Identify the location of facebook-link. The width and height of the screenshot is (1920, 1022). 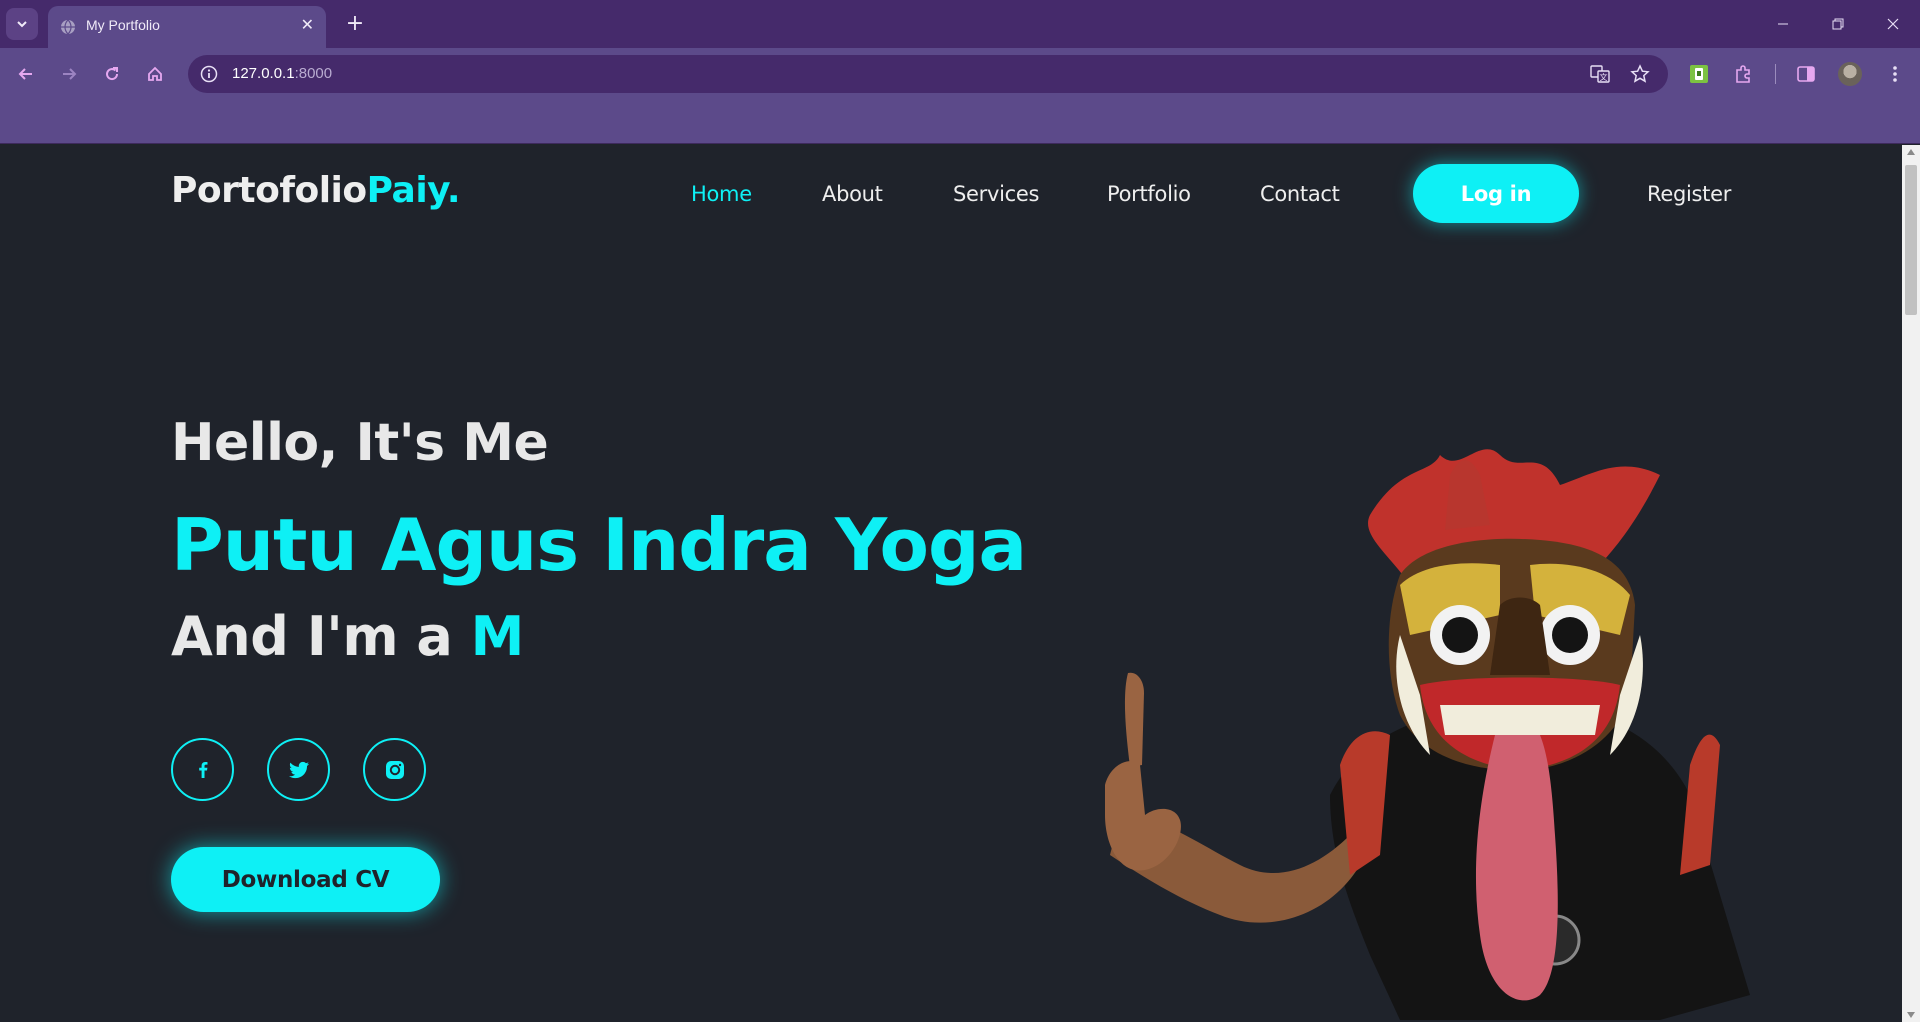
(202, 769).